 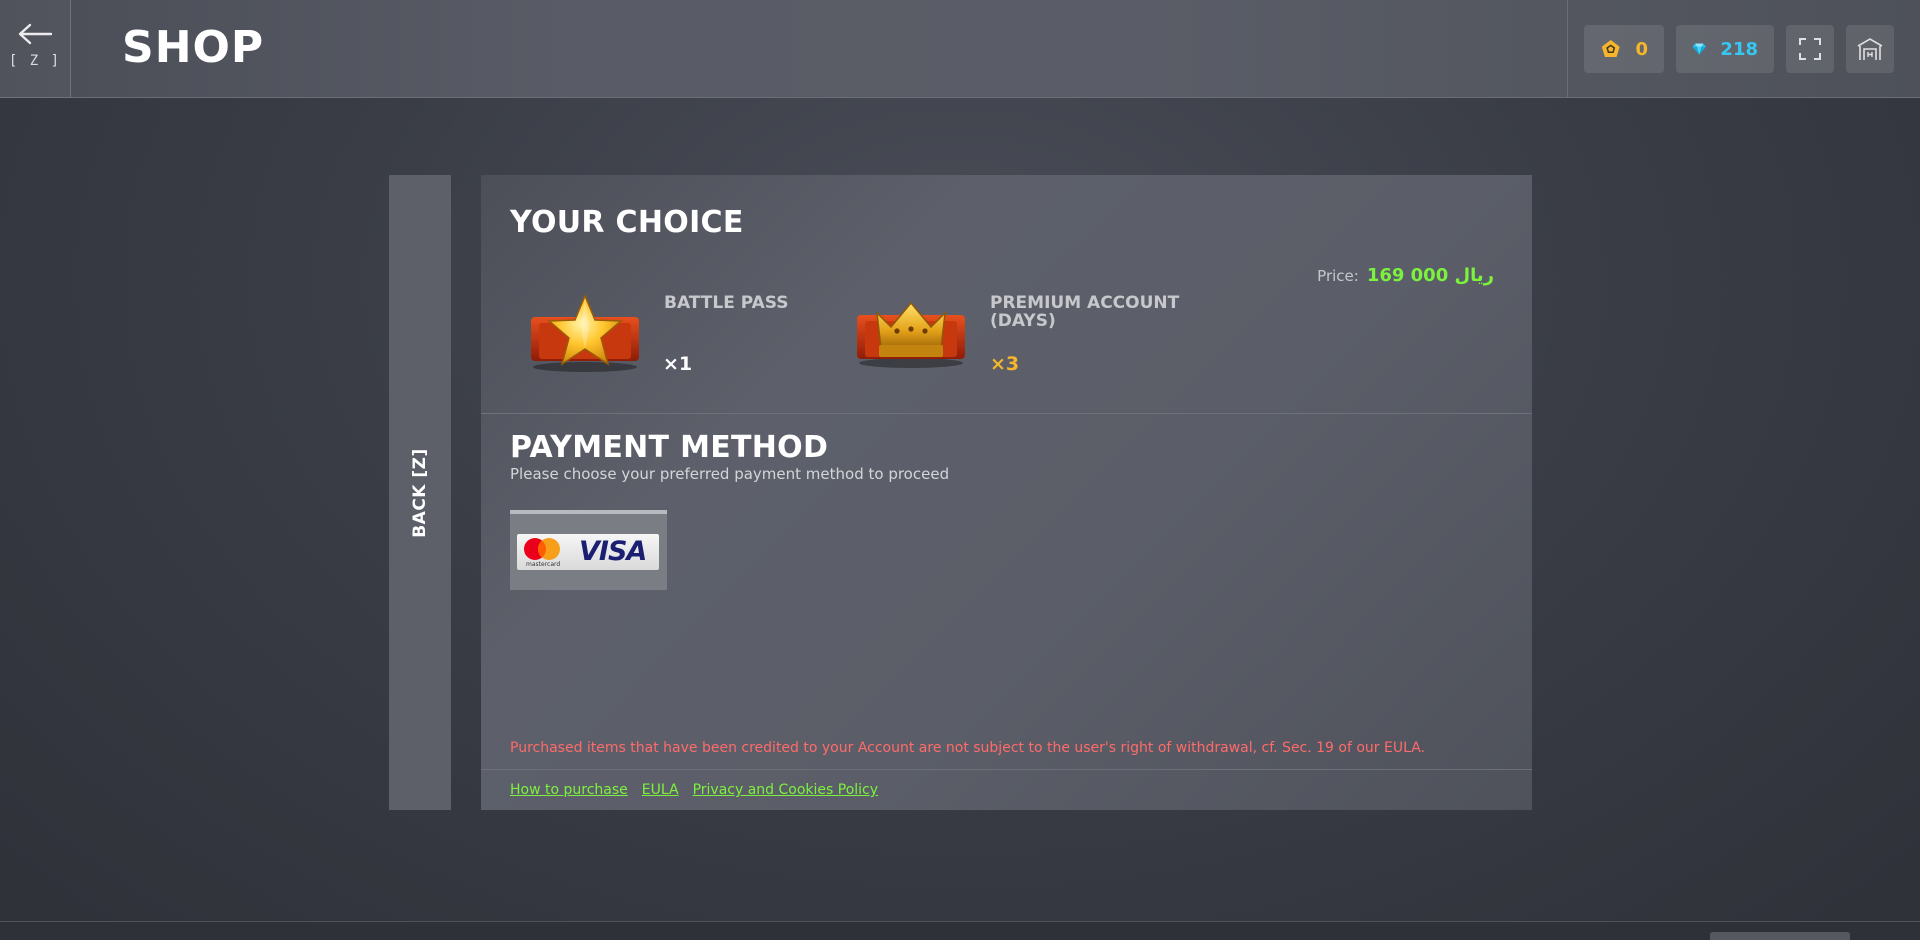 I want to click on item-name: BATTLE PASS, so click(x=726, y=303).